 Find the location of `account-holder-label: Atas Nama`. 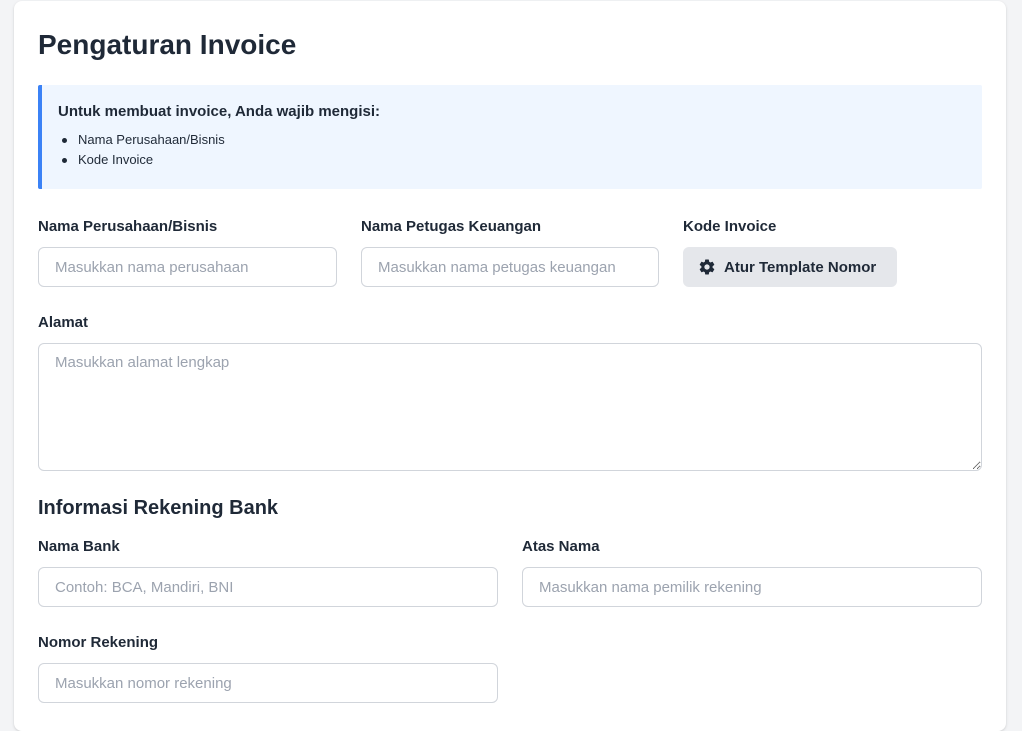

account-holder-label: Atas Nama is located at coordinates (561, 546).